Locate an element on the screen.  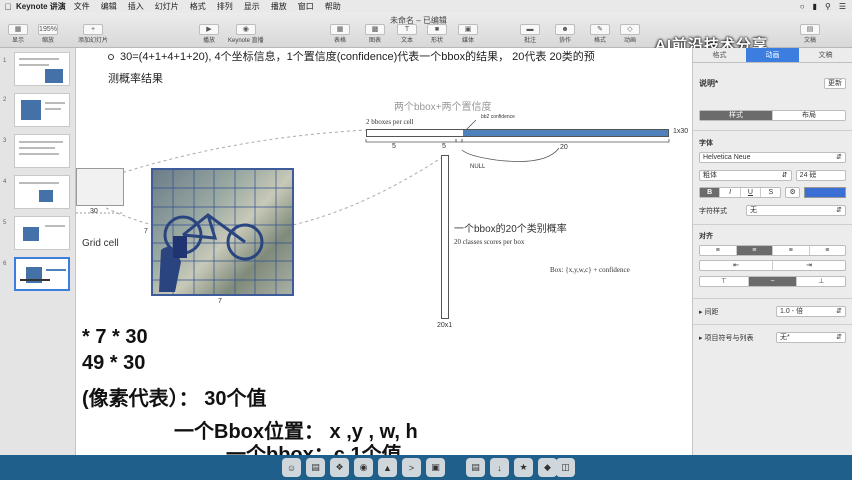
tab-style: 样式 is located at coordinates (736, 115).